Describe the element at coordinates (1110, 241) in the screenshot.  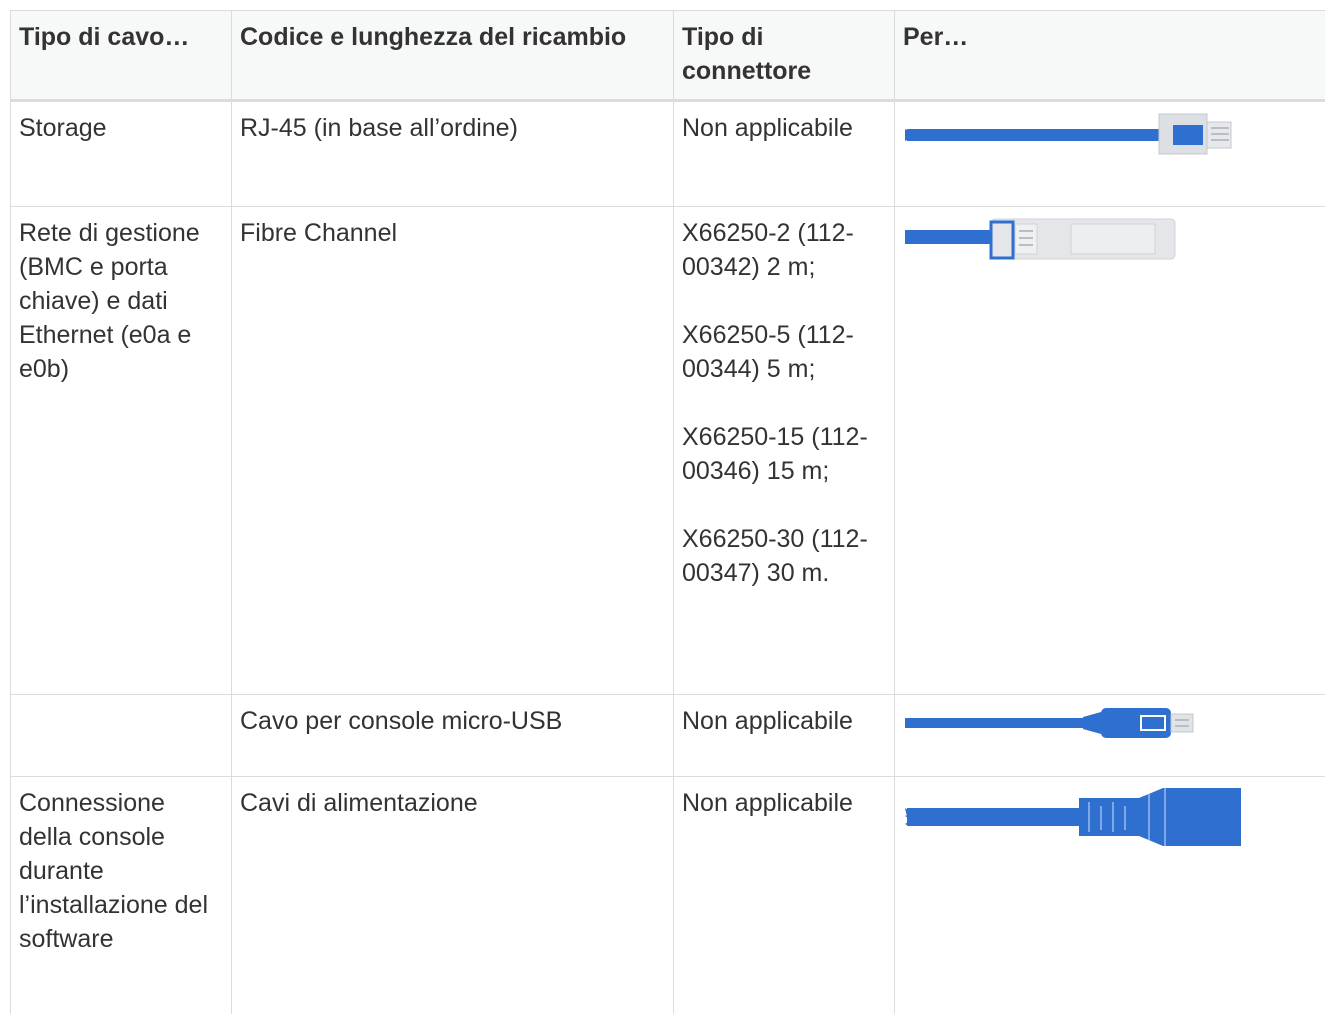
I see `fibre-channel-cable-icon` at that location.